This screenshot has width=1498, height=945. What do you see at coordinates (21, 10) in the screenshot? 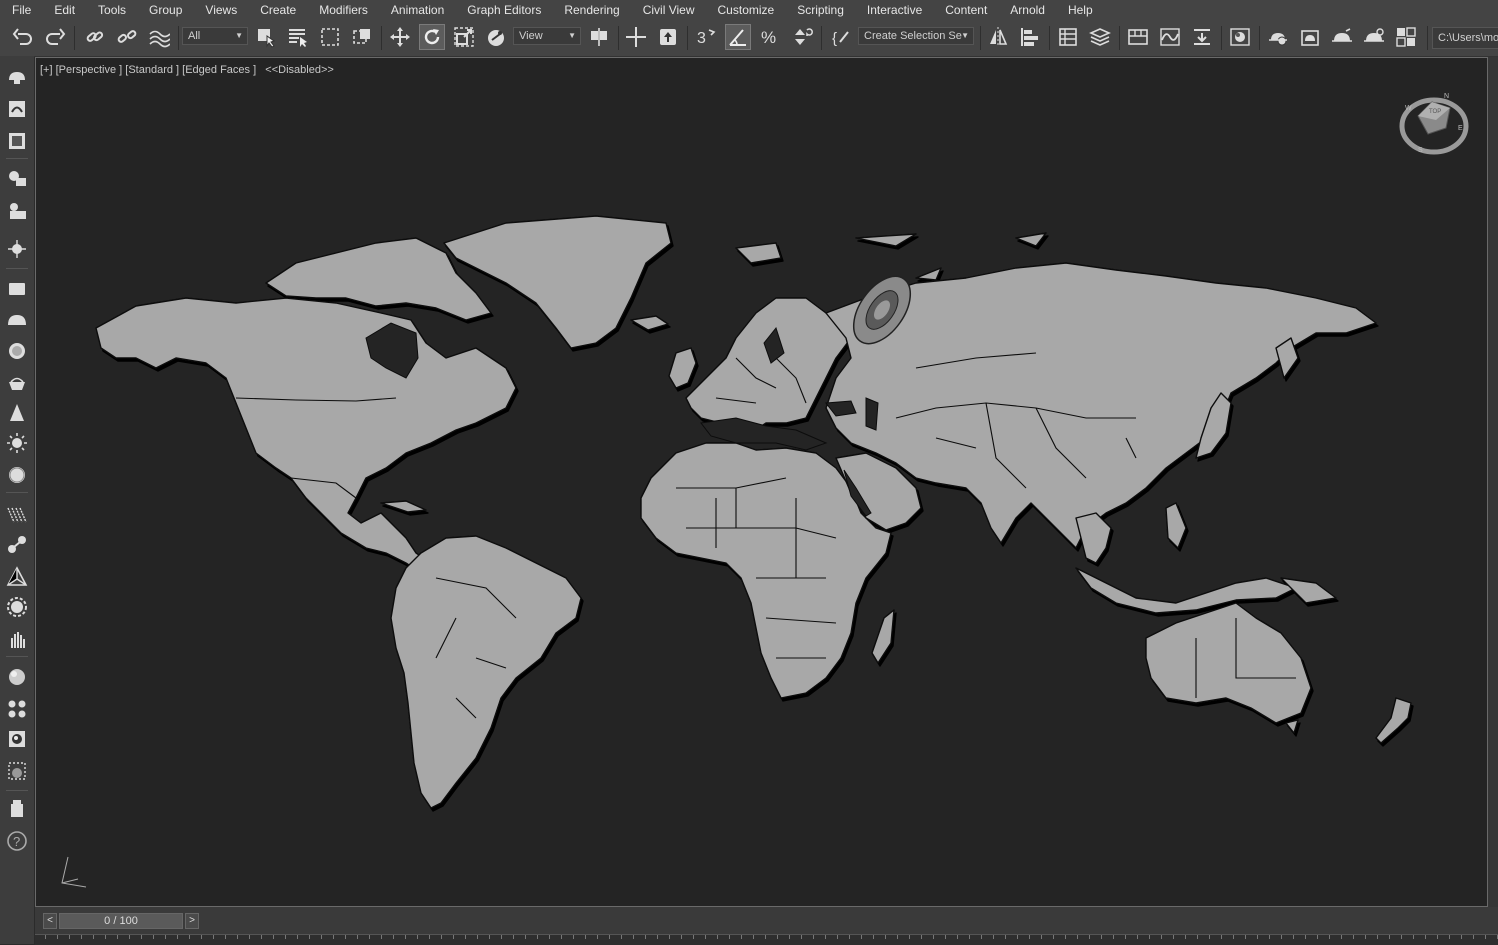
I see `menu-file: File` at bounding box center [21, 10].